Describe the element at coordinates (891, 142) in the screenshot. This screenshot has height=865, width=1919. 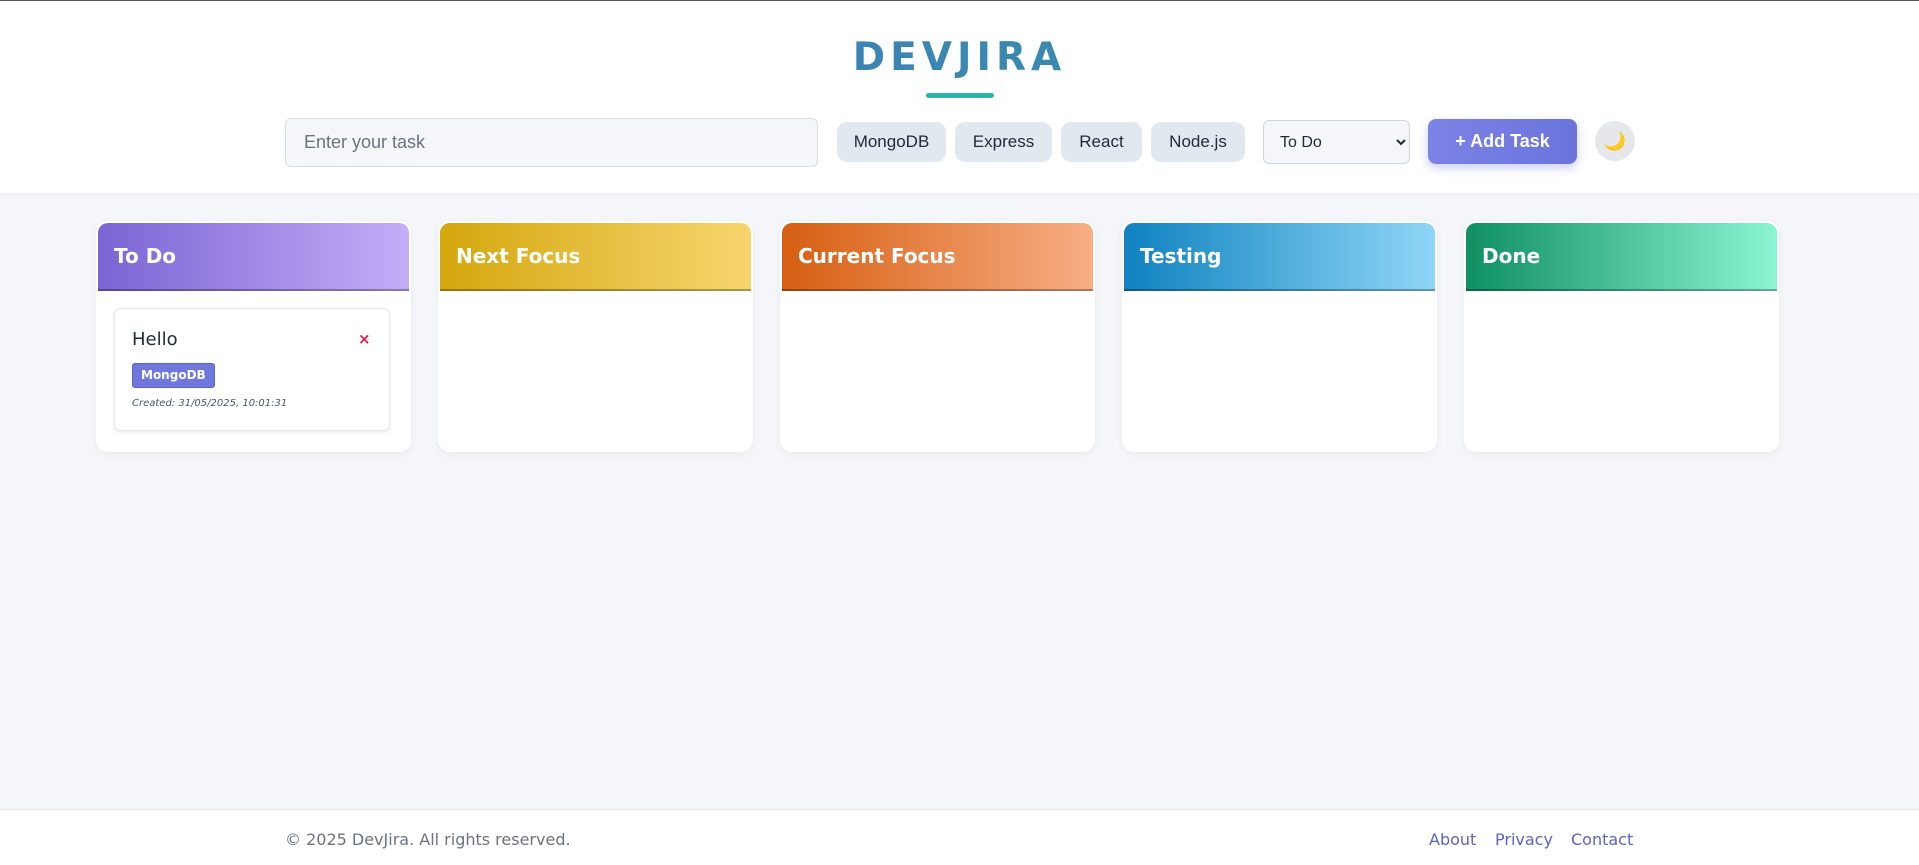
I see `tag-button-mongodb: MongoDB` at that location.